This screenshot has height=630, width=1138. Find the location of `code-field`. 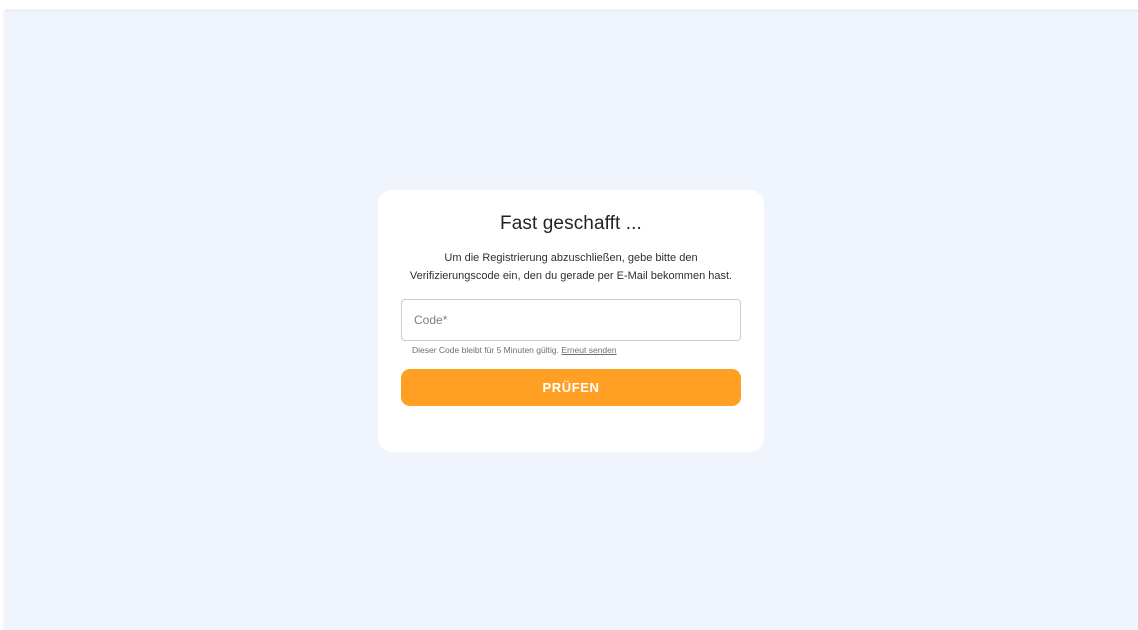

code-field is located at coordinates (571, 320).